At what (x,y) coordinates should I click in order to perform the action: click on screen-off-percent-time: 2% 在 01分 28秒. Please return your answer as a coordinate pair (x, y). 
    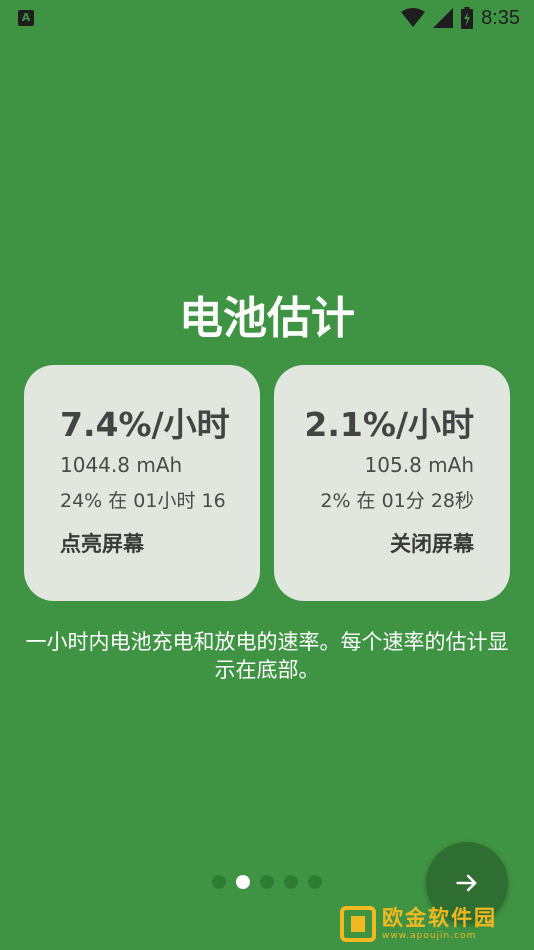
    Looking at the image, I should click on (397, 501).